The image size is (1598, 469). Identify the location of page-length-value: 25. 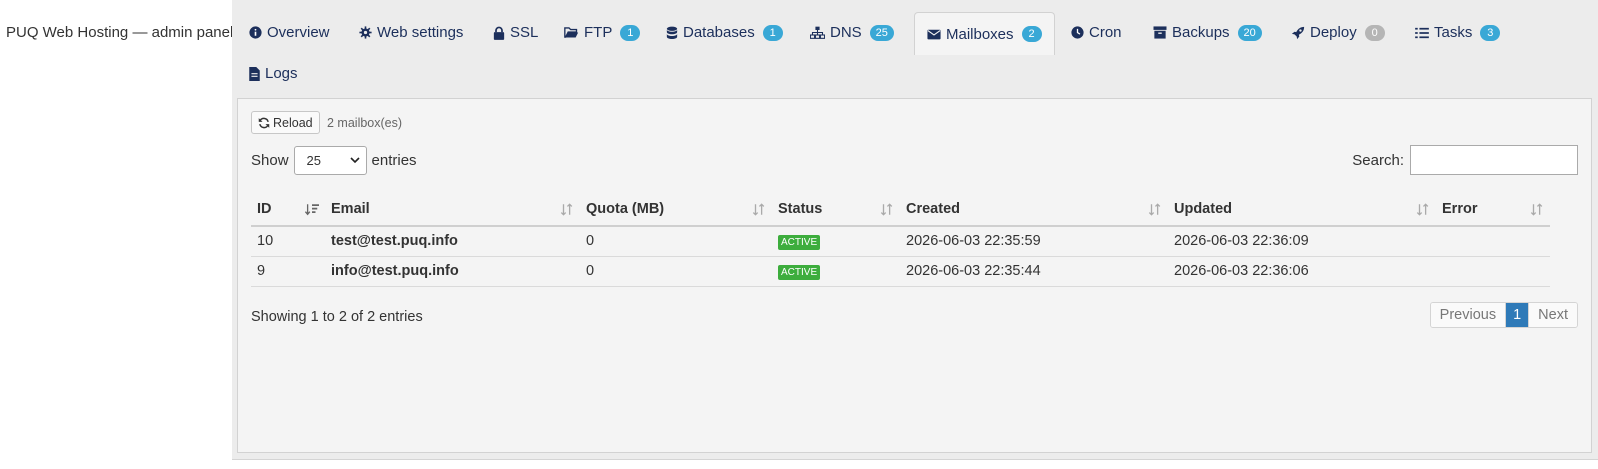
(313, 160).